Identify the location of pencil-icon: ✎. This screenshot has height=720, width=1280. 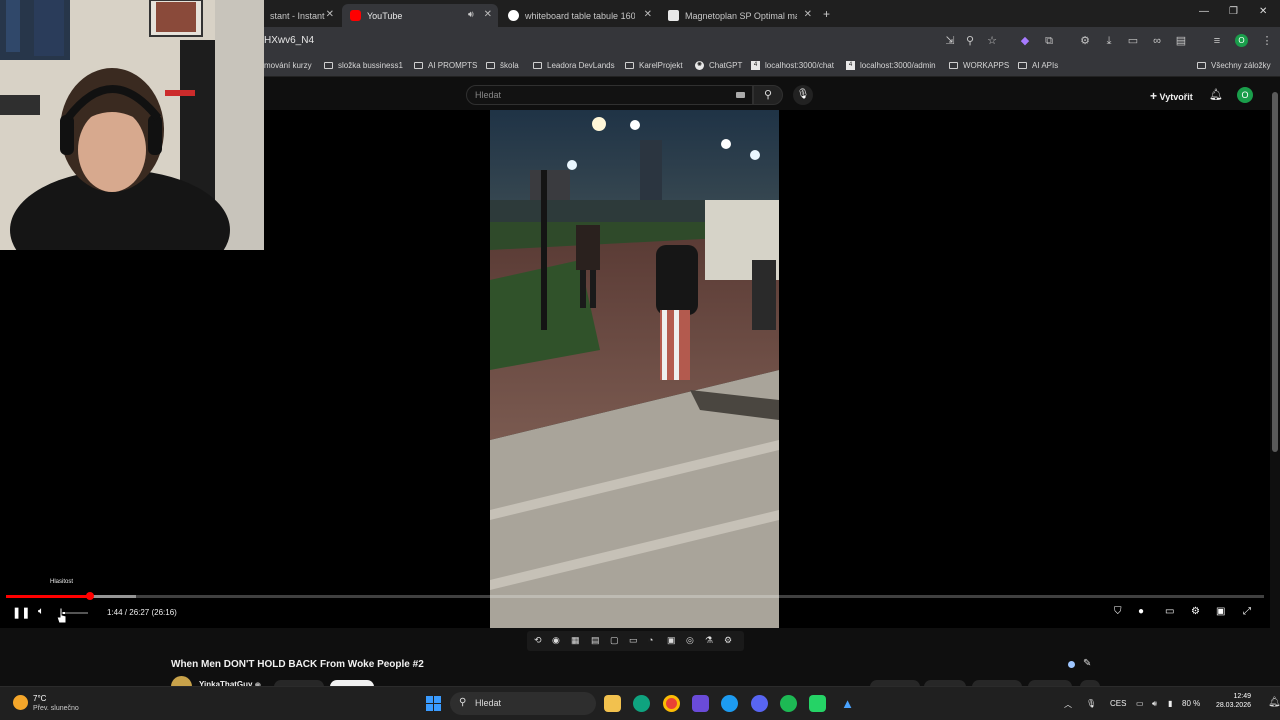
(1087, 663).